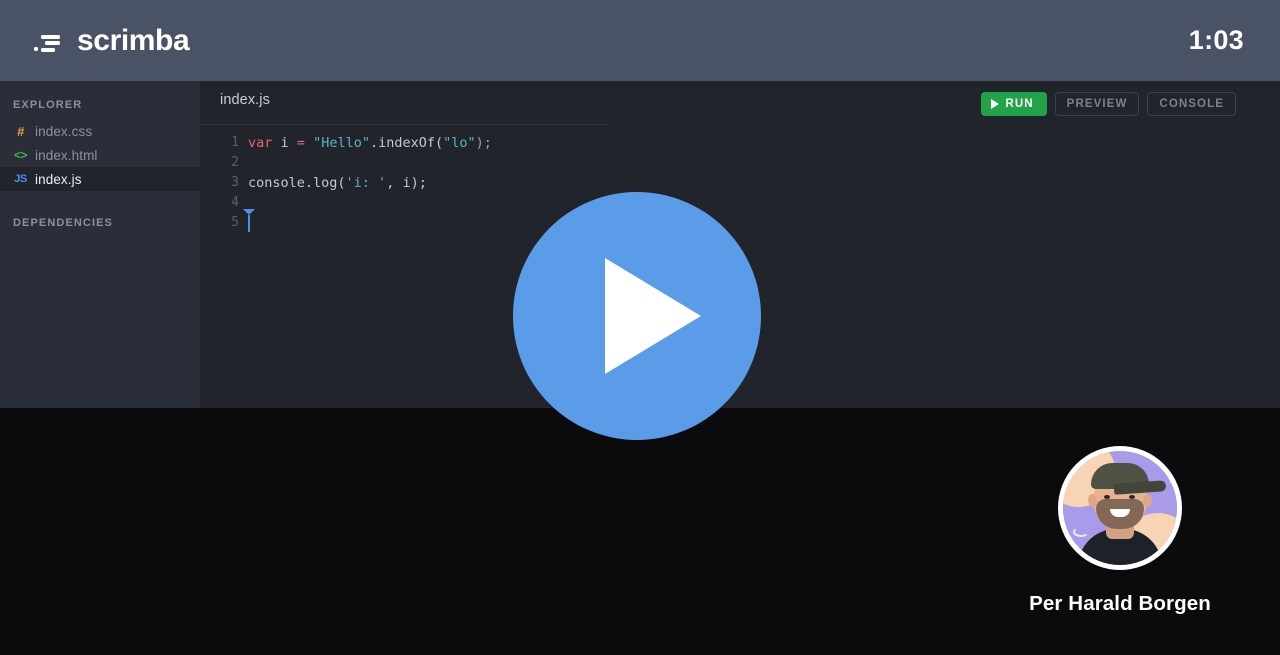  Describe the element at coordinates (245, 100) in the screenshot. I see `tab-index-js: index.js` at that location.